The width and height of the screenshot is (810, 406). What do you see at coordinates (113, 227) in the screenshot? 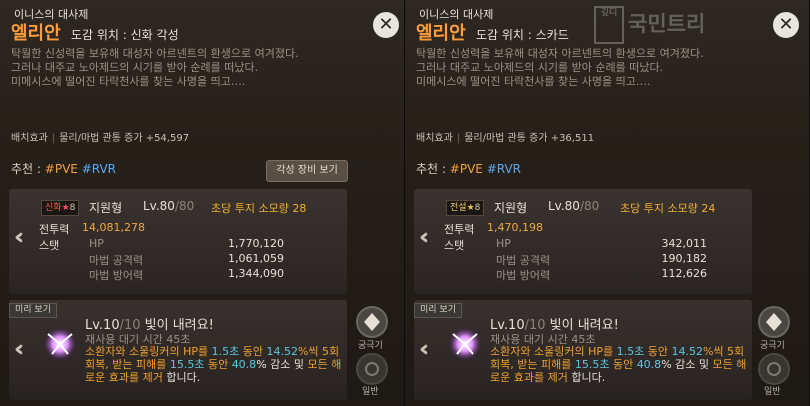
I see `combat-power-value: 14,081,278` at bounding box center [113, 227].